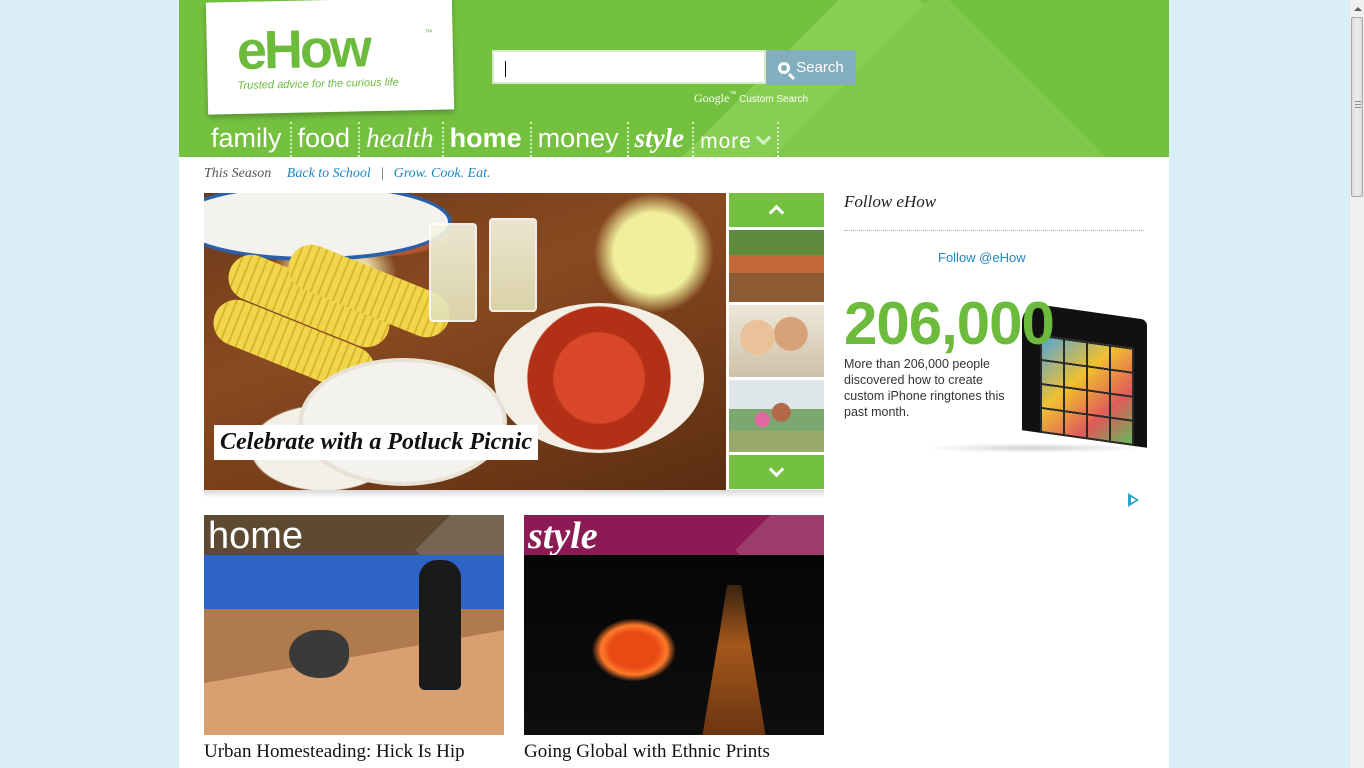 This screenshot has width=1364, height=768. Describe the element at coordinates (248, 139) in the screenshot. I see `nav-item-family: family` at that location.